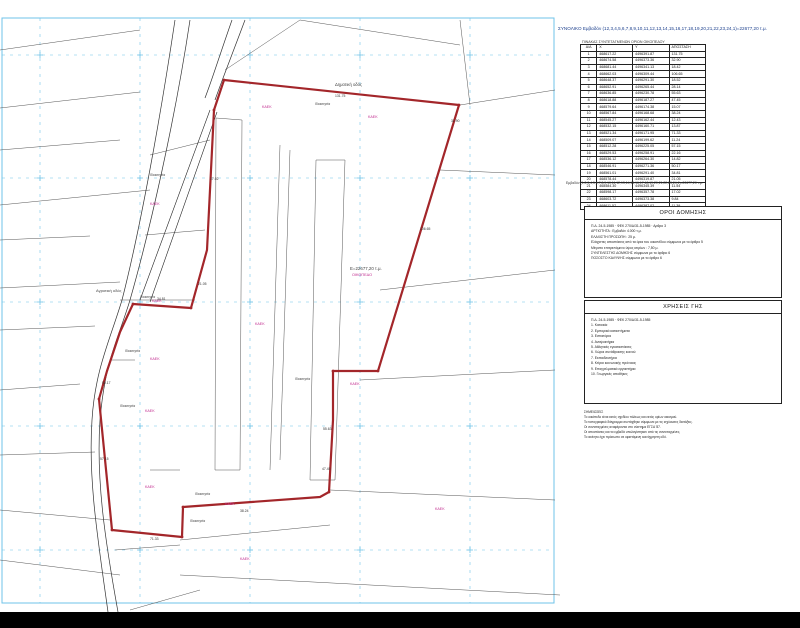 This screenshot has height=628, width=800. What do you see at coordinates (588, 199) in the screenshot?
I see `table-cell: 23` at bounding box center [588, 199].